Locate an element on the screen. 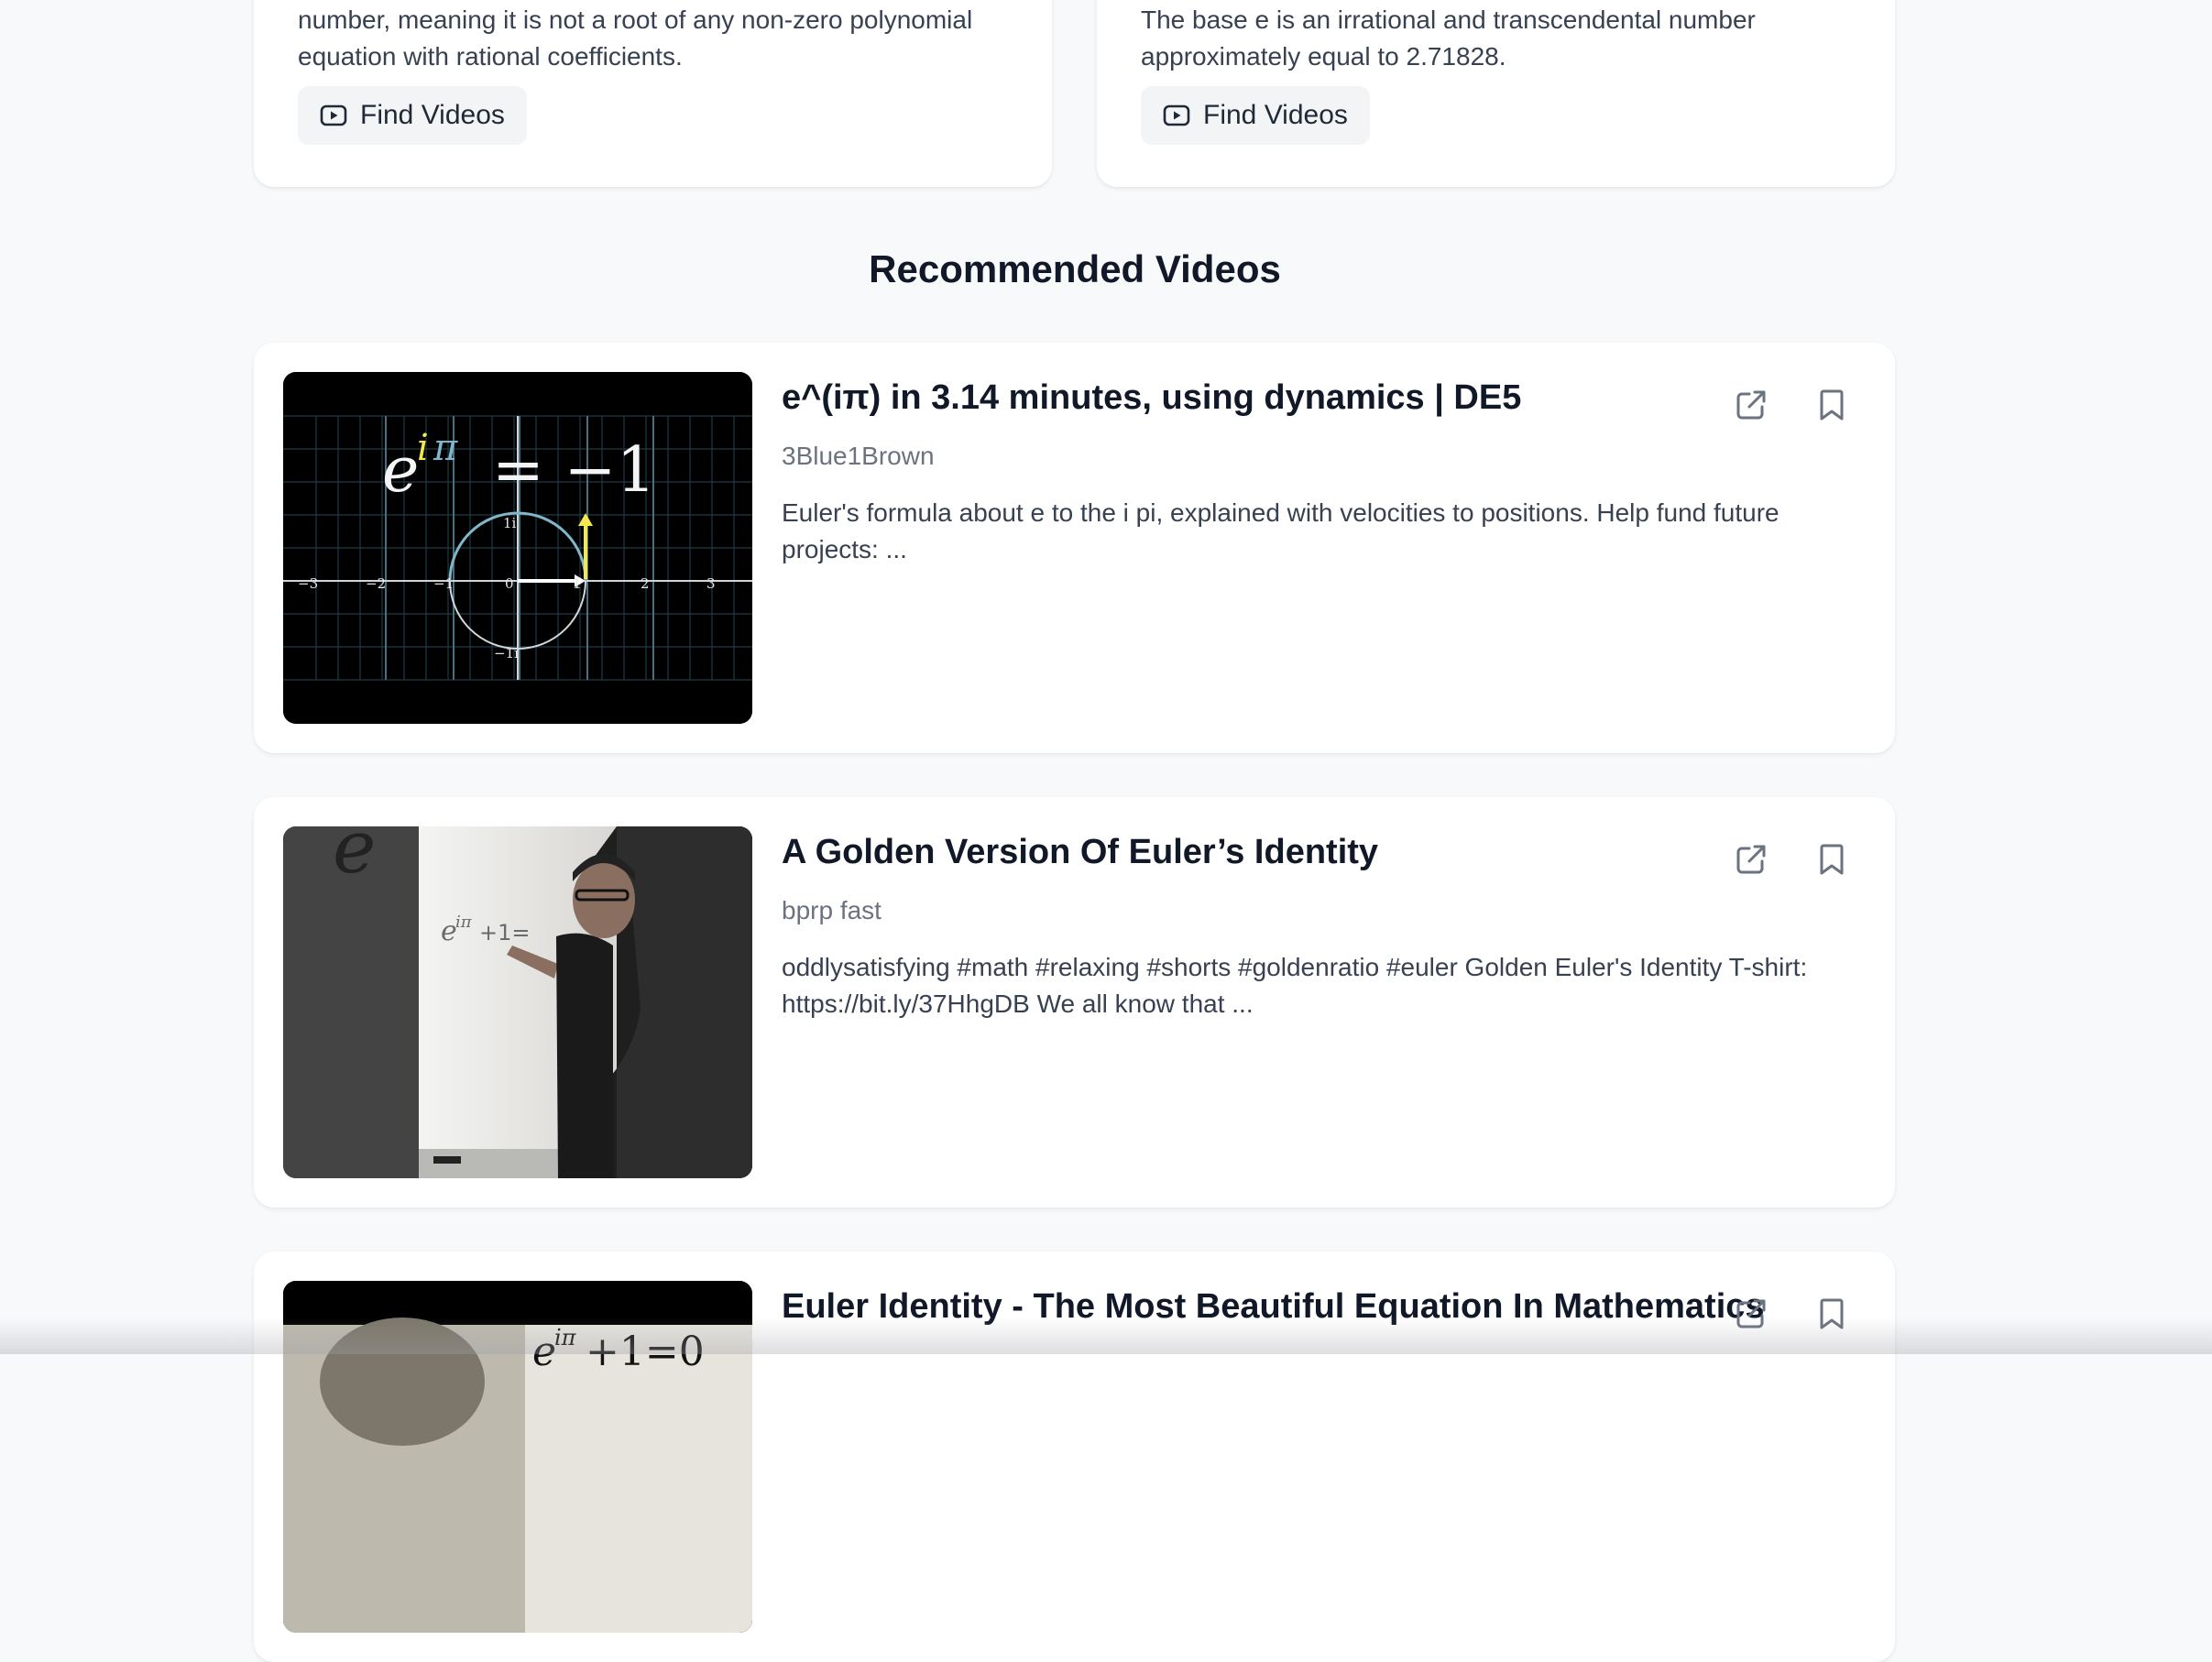 Image resolution: width=2212 pixels, height=1662 pixels. concept-description-line: equation with rational coefficients. is located at coordinates (491, 56).